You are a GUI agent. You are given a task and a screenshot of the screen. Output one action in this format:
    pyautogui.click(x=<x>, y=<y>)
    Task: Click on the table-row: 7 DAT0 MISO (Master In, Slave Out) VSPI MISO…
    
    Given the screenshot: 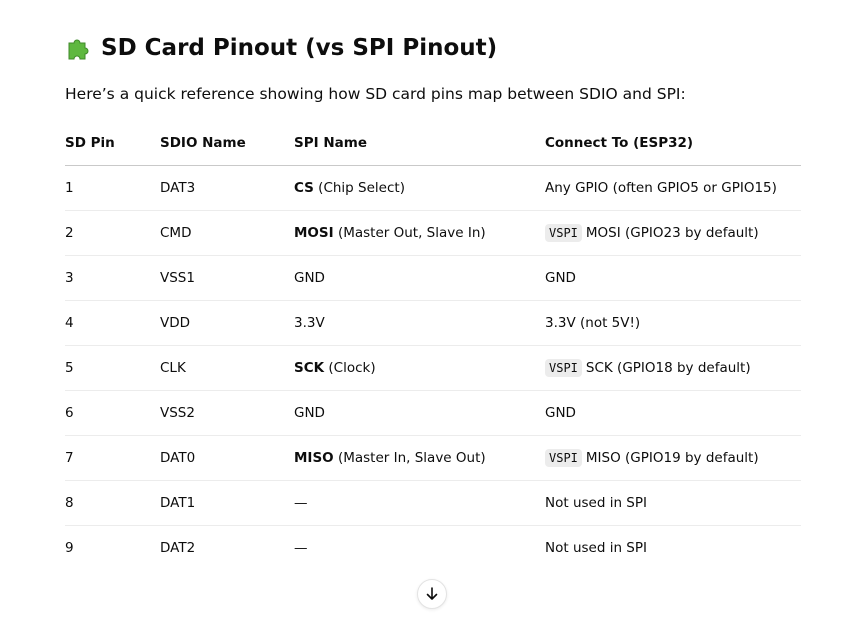 What is the action you would take?
    pyautogui.click(x=433, y=458)
    